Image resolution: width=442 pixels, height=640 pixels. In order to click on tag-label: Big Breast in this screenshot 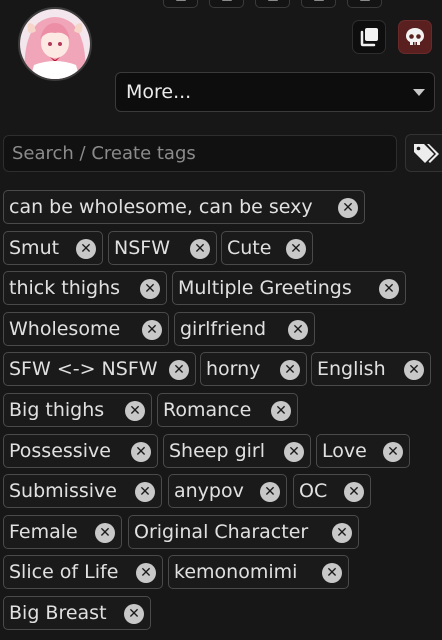, I will do `click(58, 613)`.